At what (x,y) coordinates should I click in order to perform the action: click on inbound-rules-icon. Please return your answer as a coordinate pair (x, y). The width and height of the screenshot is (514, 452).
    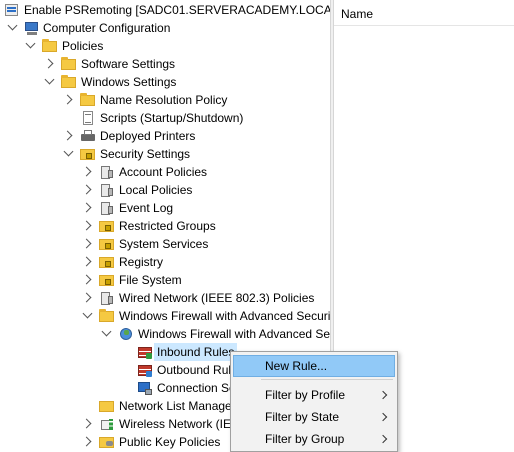
    Looking at the image, I should click on (145, 352).